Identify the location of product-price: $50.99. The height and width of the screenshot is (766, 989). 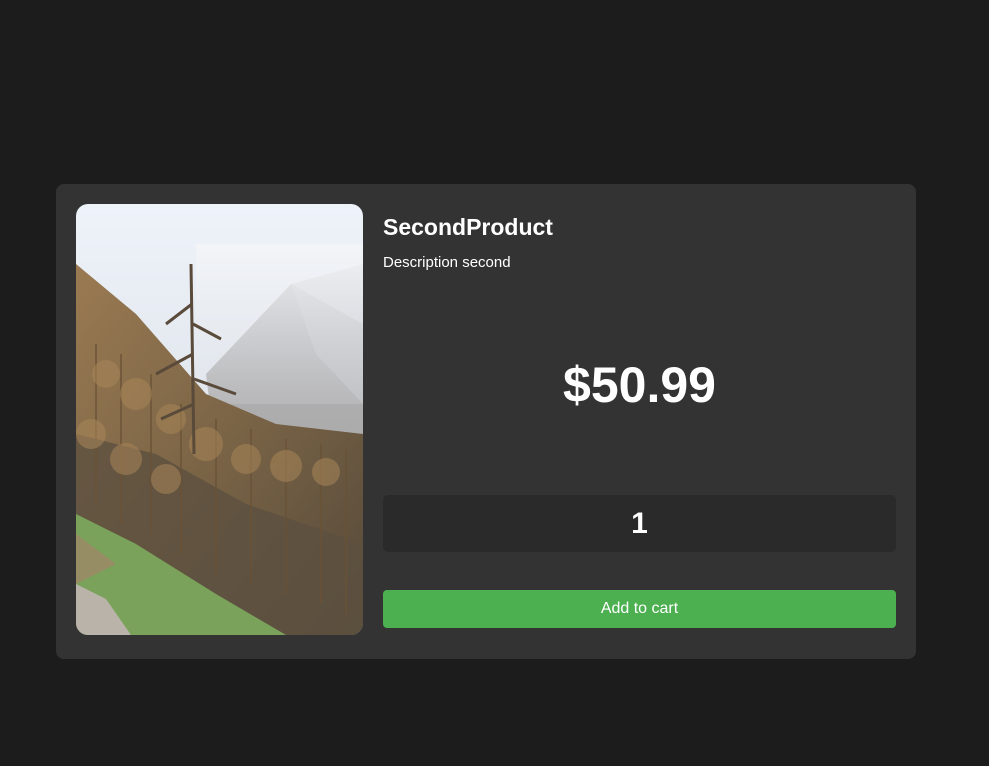
(639, 385).